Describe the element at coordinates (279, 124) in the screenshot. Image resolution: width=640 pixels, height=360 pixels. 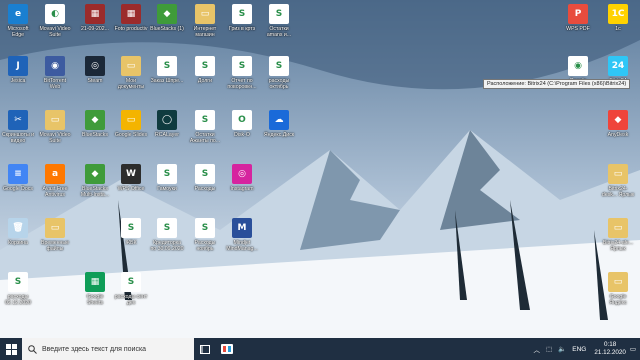
I see `desktop-icon: ☁ Яндекс.Диск` at that location.